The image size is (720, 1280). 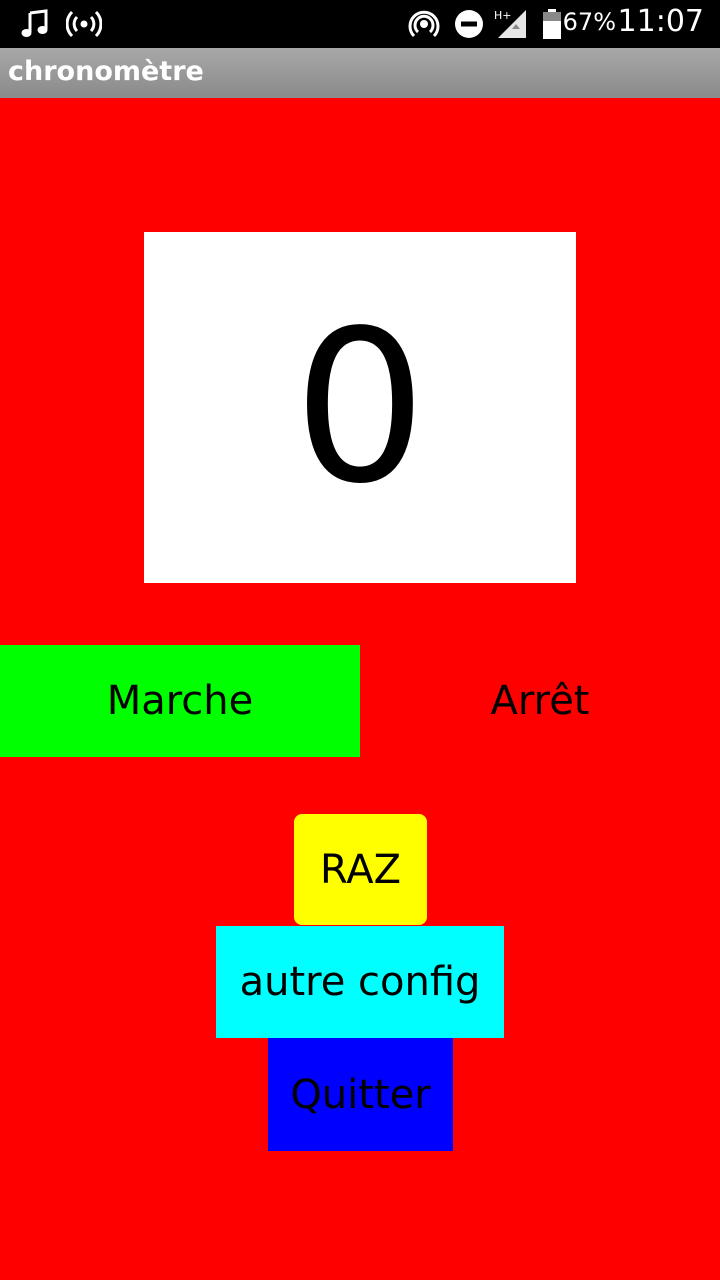 I want to click on app-bar: chronomètre, so click(x=360, y=73).